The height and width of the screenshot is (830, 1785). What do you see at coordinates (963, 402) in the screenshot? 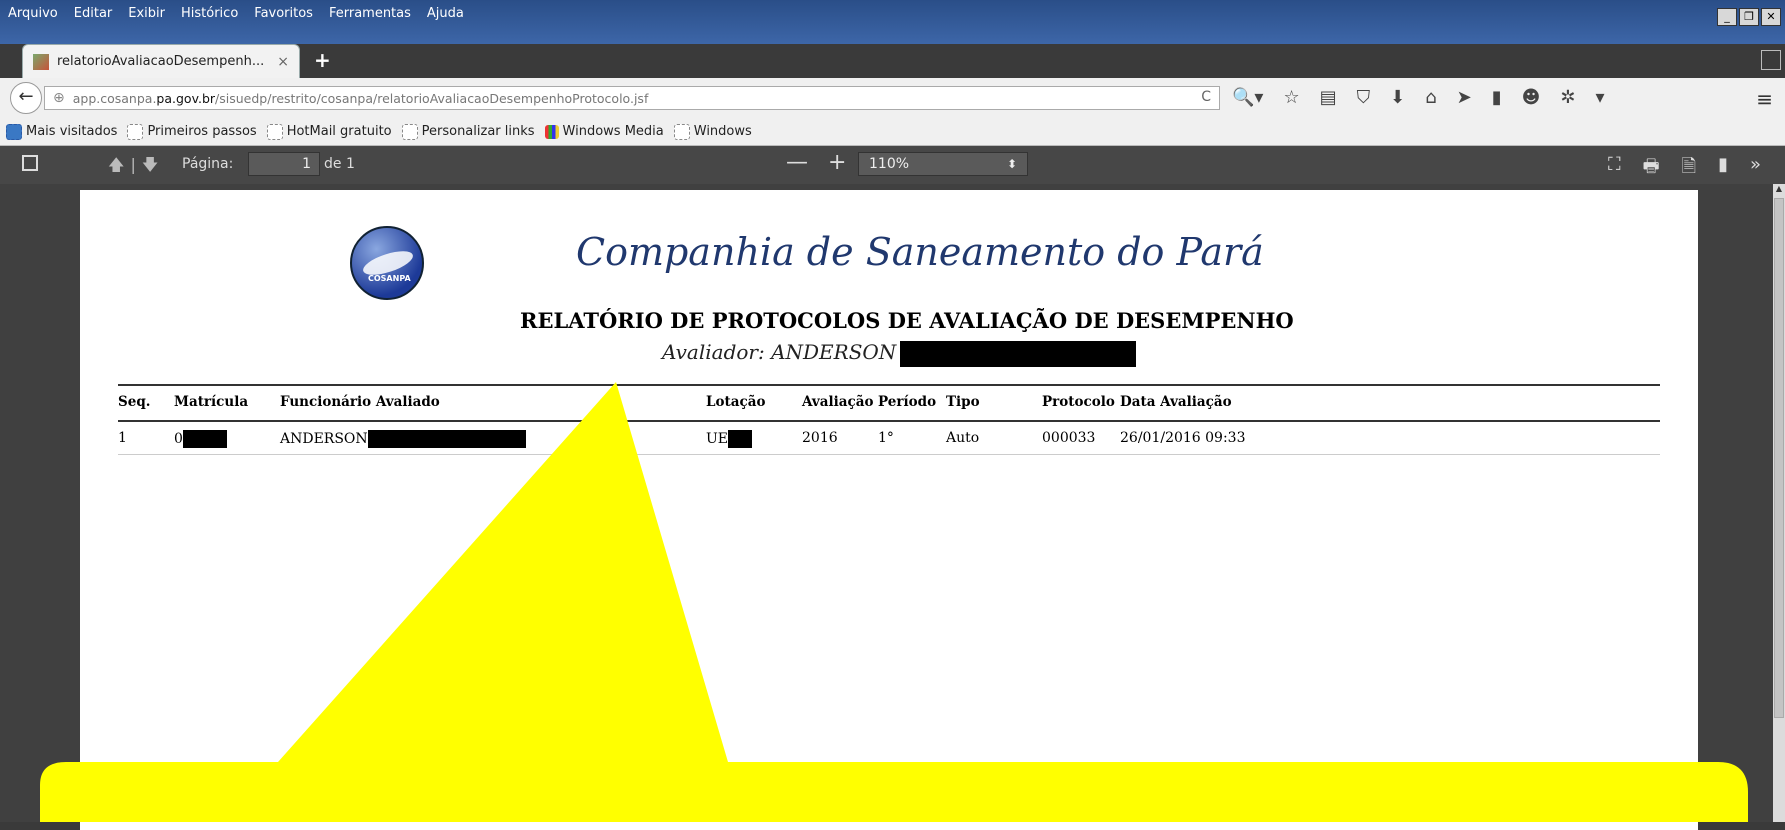
I see `header-tipo: Tipo` at bounding box center [963, 402].